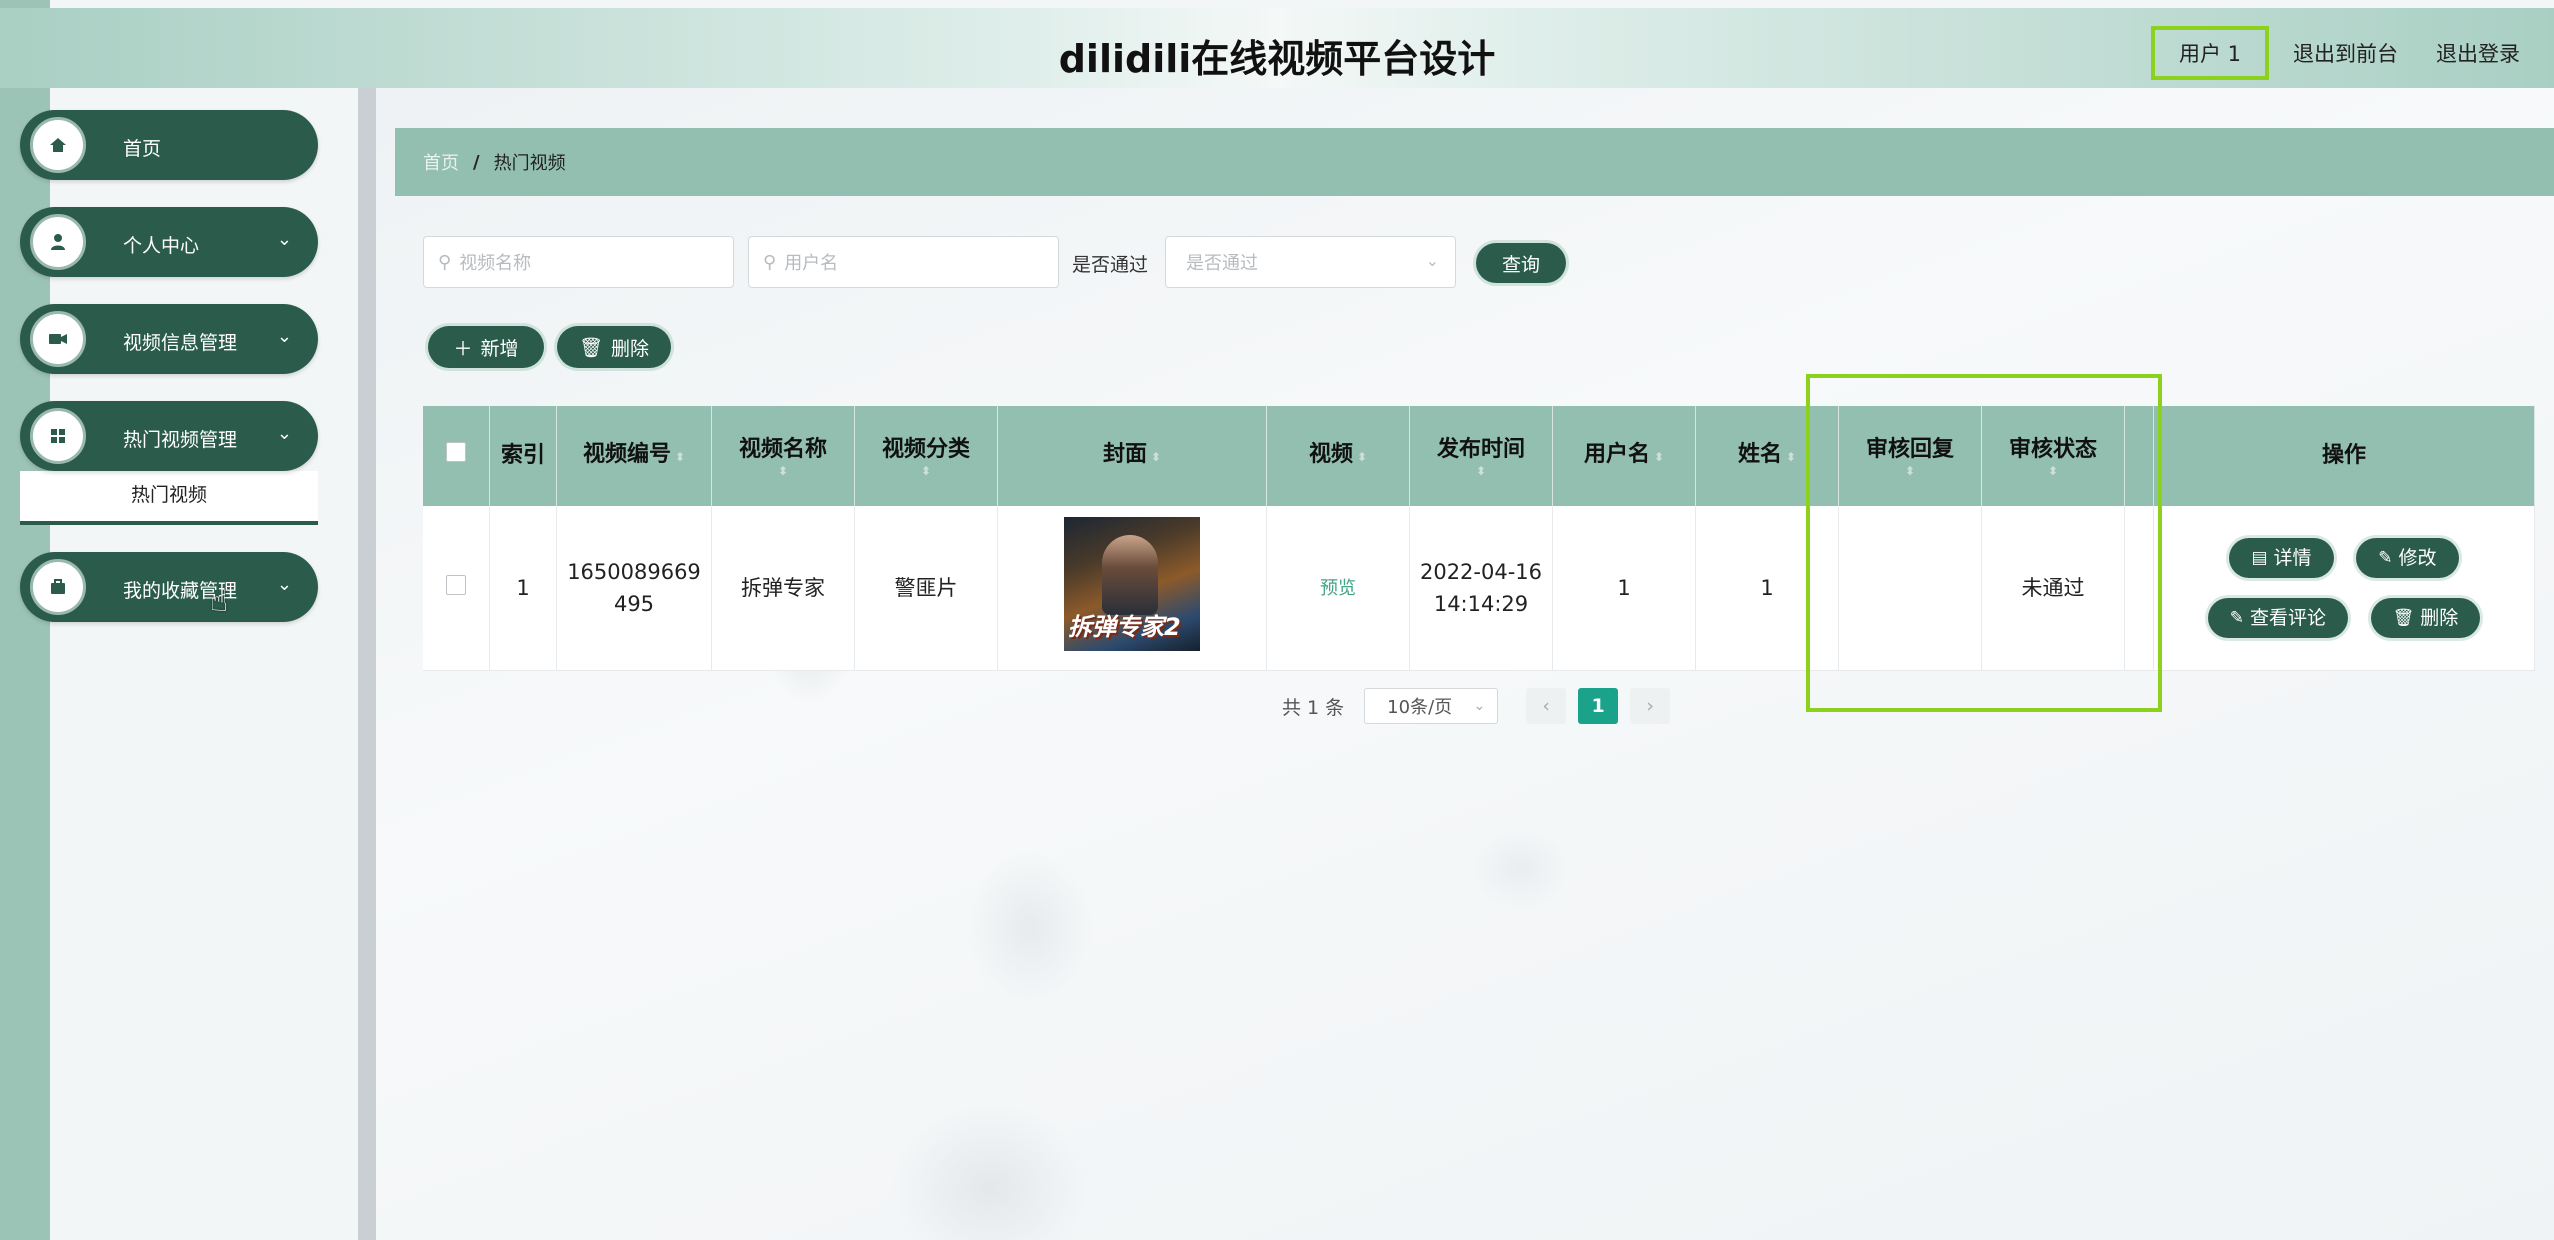 This screenshot has width=2554, height=1240. Describe the element at coordinates (1110, 265) in the screenshot. I see `passed-filter-label: 是否通过` at that location.